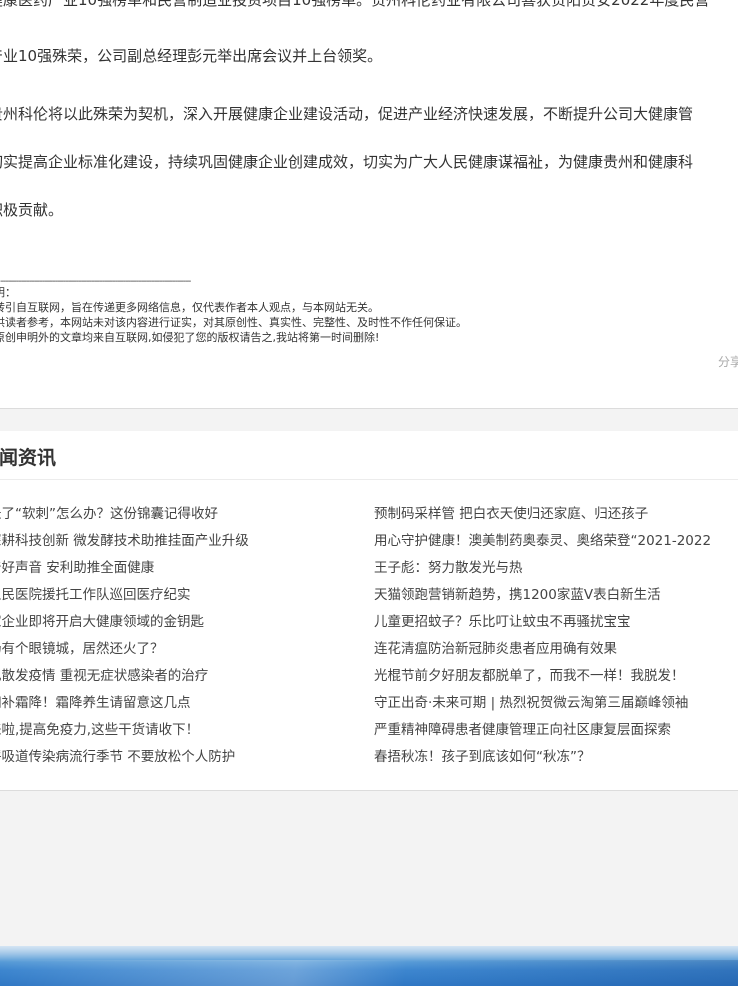 Image resolution: width=738 pixels, height=986 pixels. What do you see at coordinates (542, 517) in the screenshot?
I see `news-link: 预制码采样管 把白衣天使归还家庭、归还孩子` at bounding box center [542, 517].